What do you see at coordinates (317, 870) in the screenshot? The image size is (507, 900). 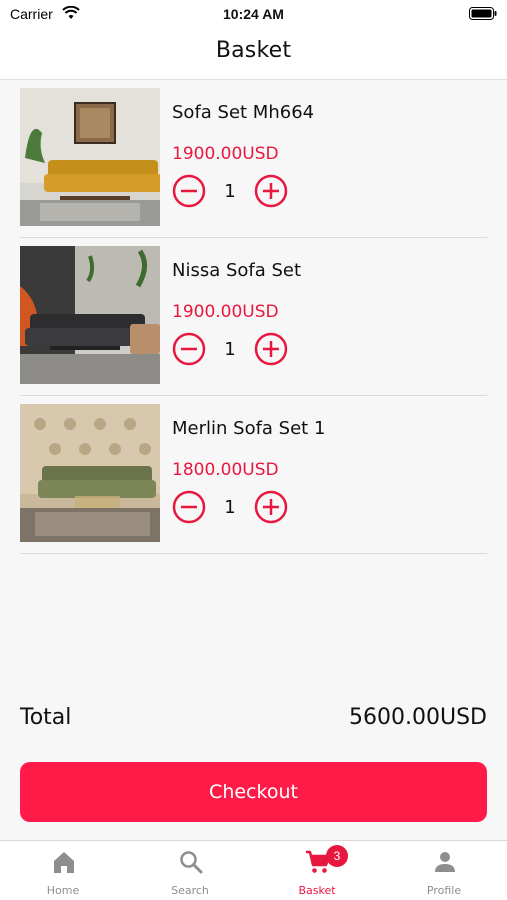 I see `tab-basket: 3 Basket` at bounding box center [317, 870].